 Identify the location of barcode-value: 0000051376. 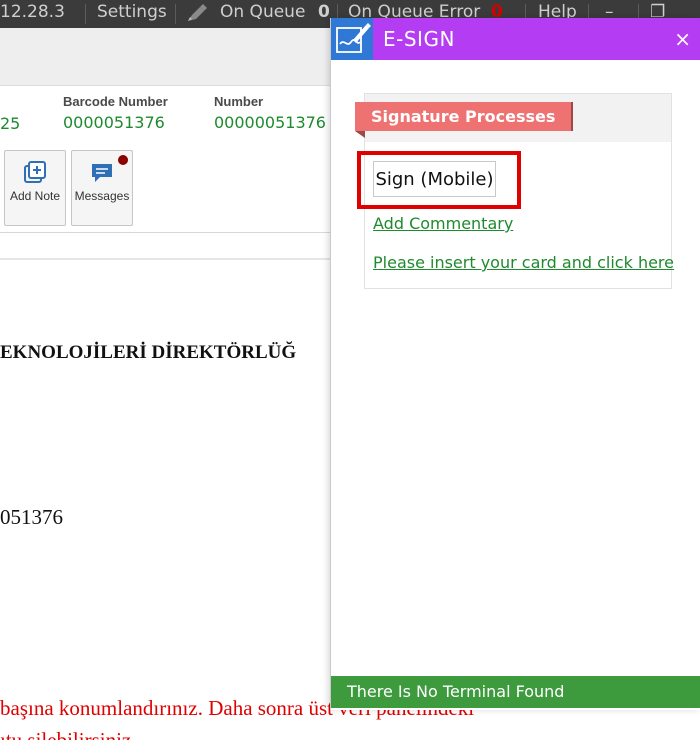
(114, 122).